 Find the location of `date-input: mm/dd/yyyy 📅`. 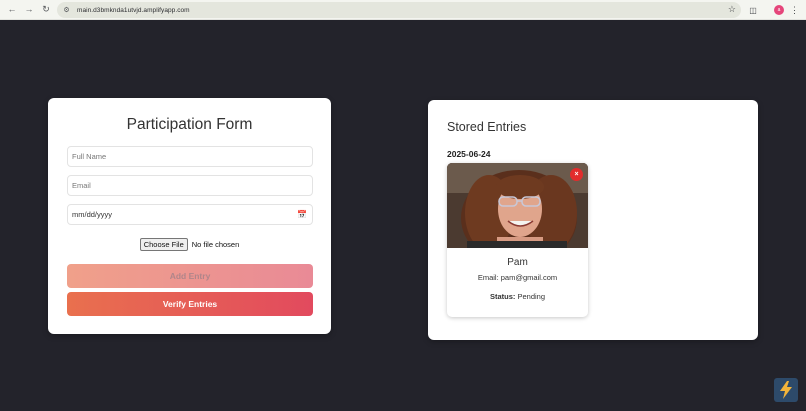

date-input: mm/dd/yyyy 📅 is located at coordinates (190, 214).